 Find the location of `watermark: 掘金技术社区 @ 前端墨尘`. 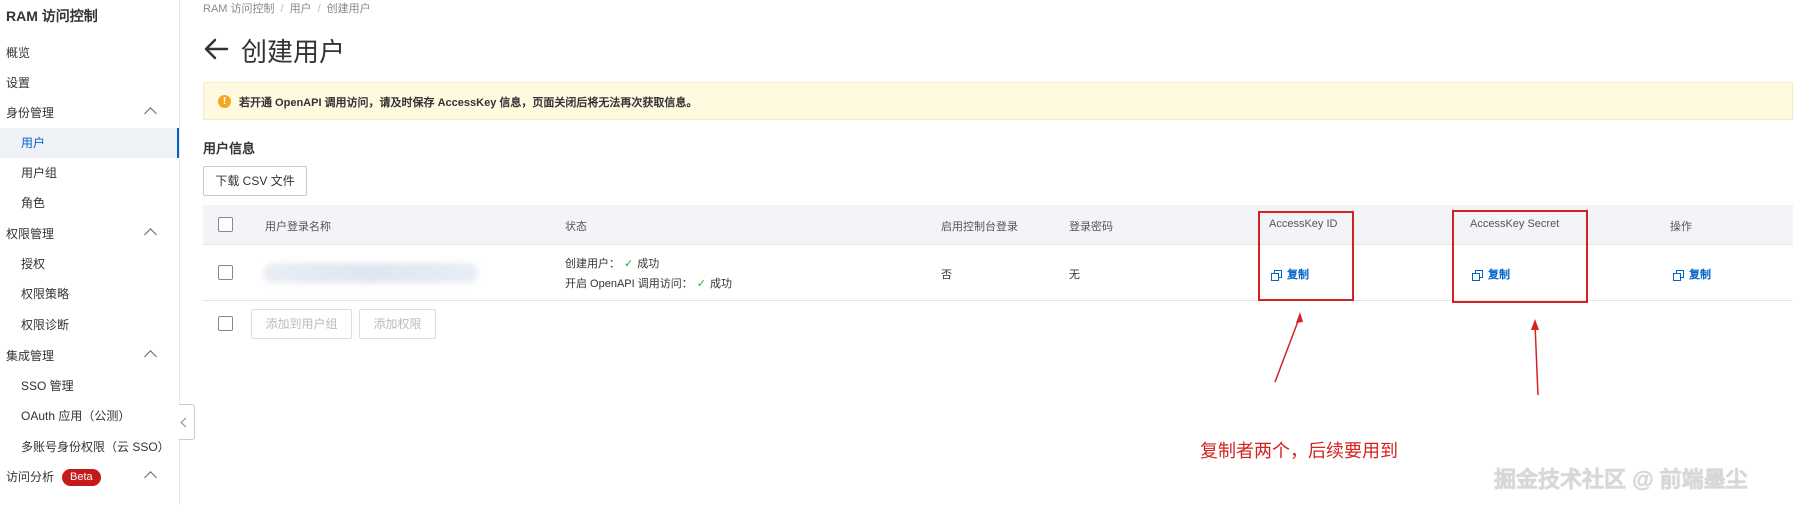

watermark: 掘金技术社区 @ 前端墨尘 is located at coordinates (1621, 479).